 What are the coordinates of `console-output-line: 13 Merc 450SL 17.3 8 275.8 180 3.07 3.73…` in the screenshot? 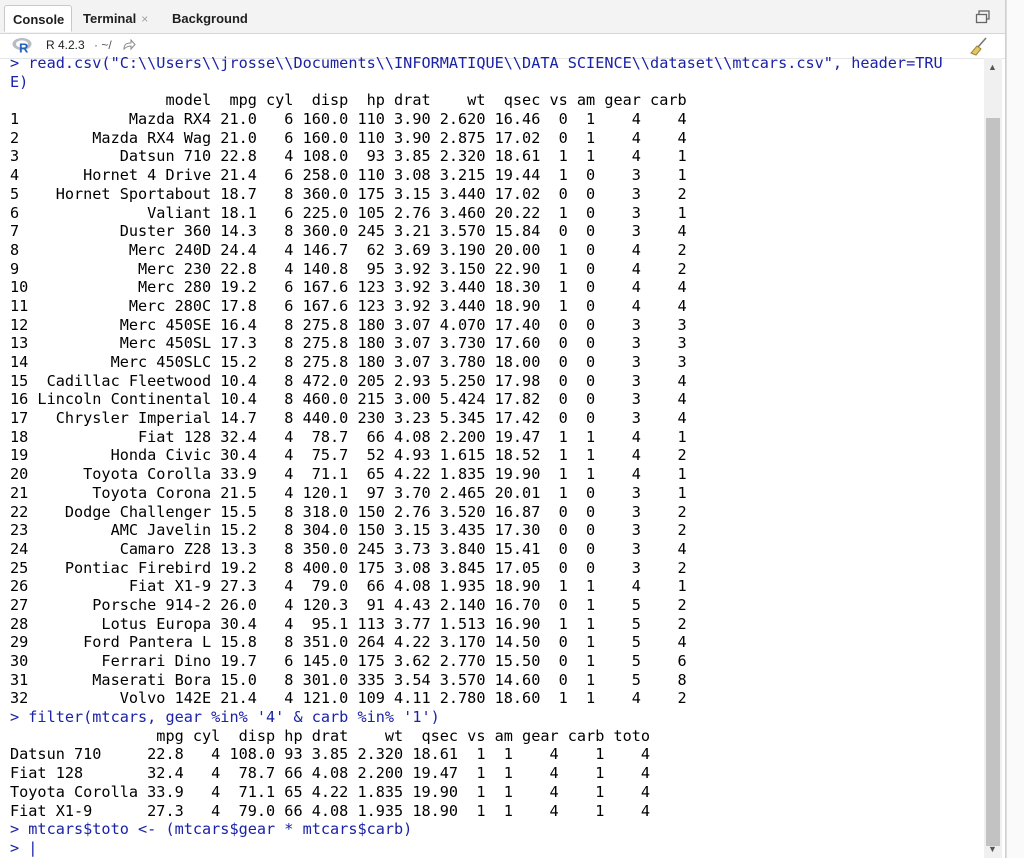 It's located at (348, 343).